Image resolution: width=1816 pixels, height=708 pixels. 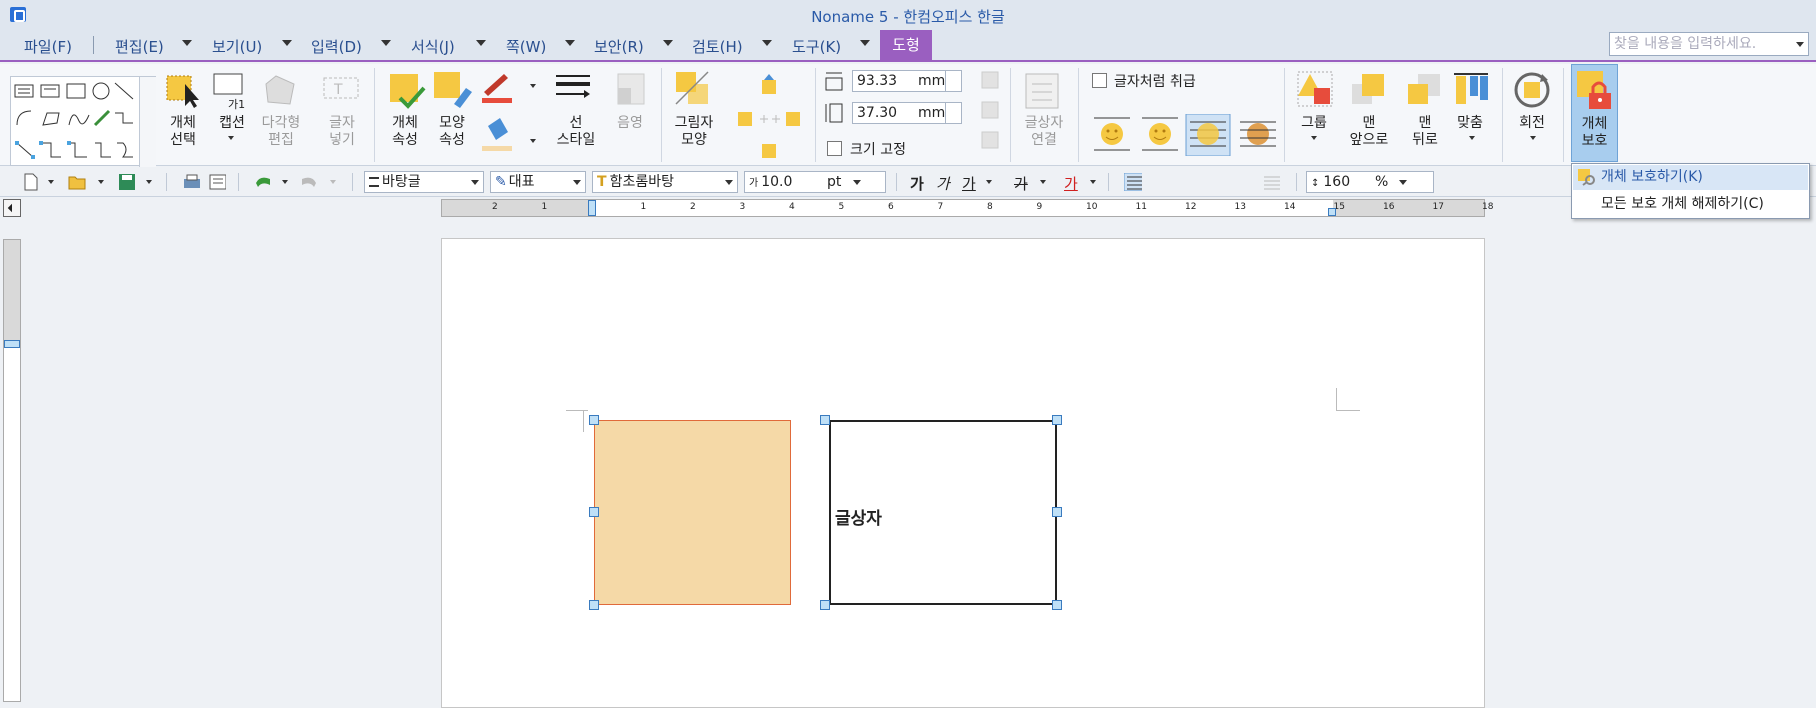 What do you see at coordinates (336, 46) in the screenshot?
I see `menu-insert: 입력(D)` at bounding box center [336, 46].